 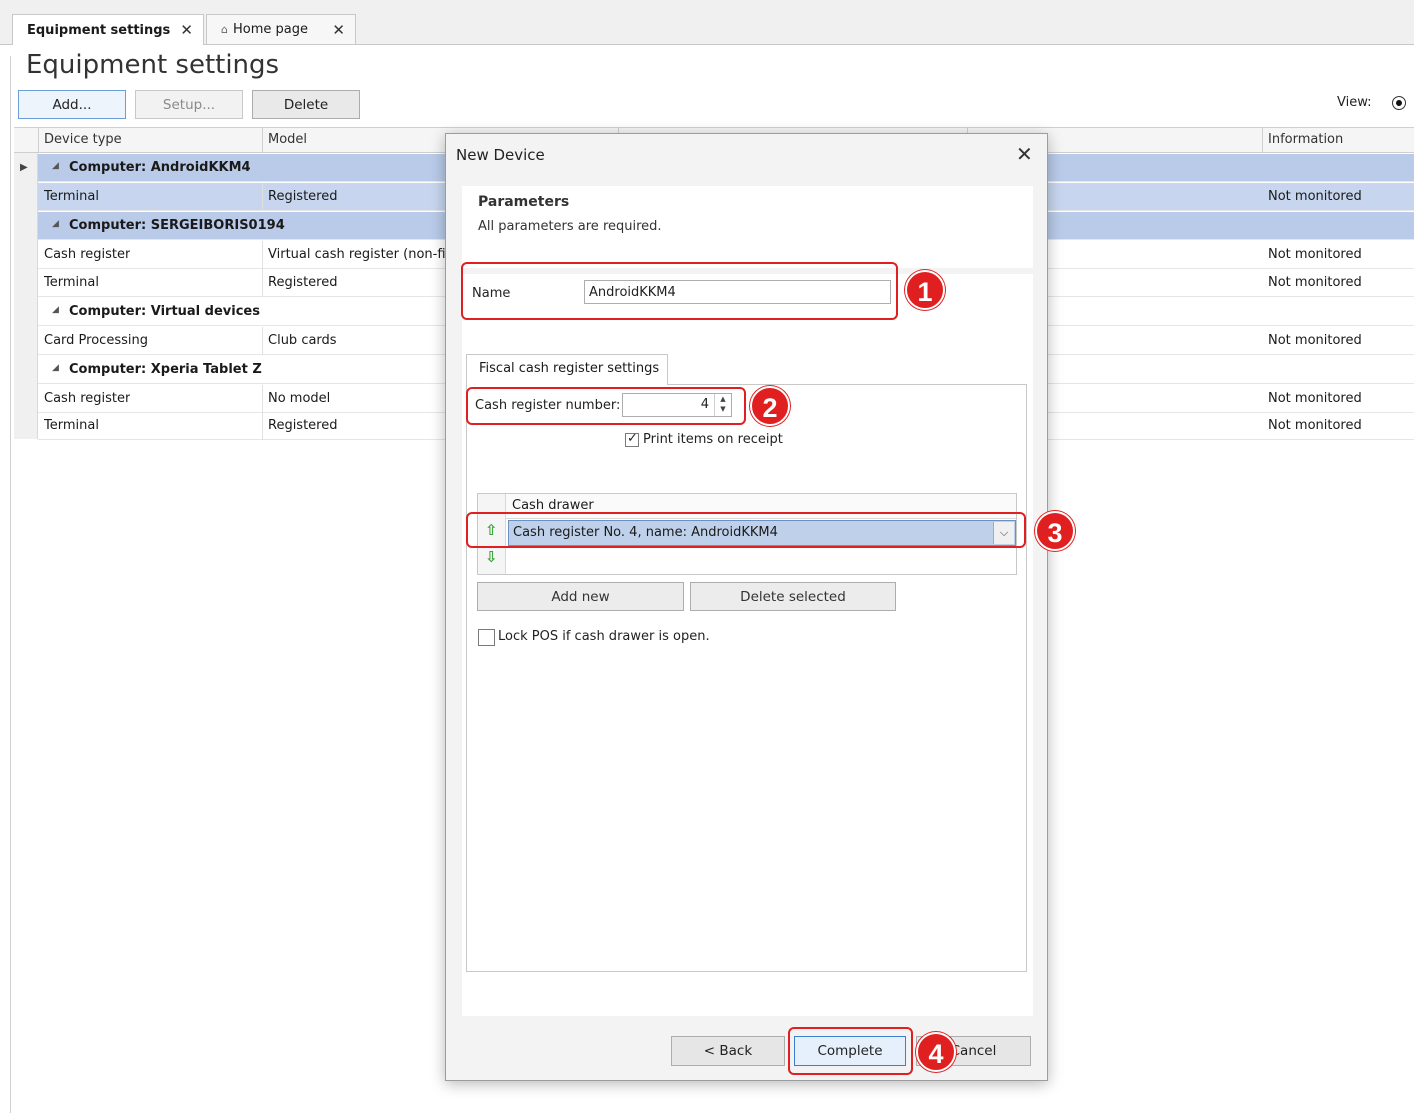 I want to click on tab-fiscal-cash-register-settings: Fiscal cash register settings, so click(x=567, y=369).